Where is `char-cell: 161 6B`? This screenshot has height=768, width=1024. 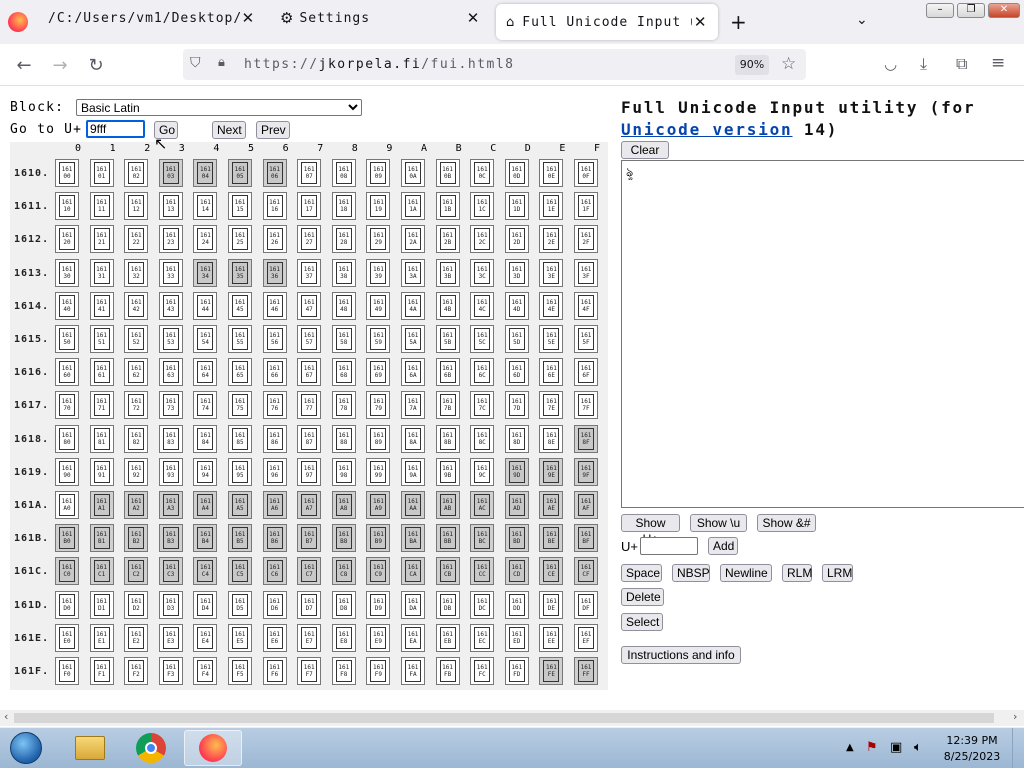 char-cell: 161 6B is located at coordinates (447, 372).